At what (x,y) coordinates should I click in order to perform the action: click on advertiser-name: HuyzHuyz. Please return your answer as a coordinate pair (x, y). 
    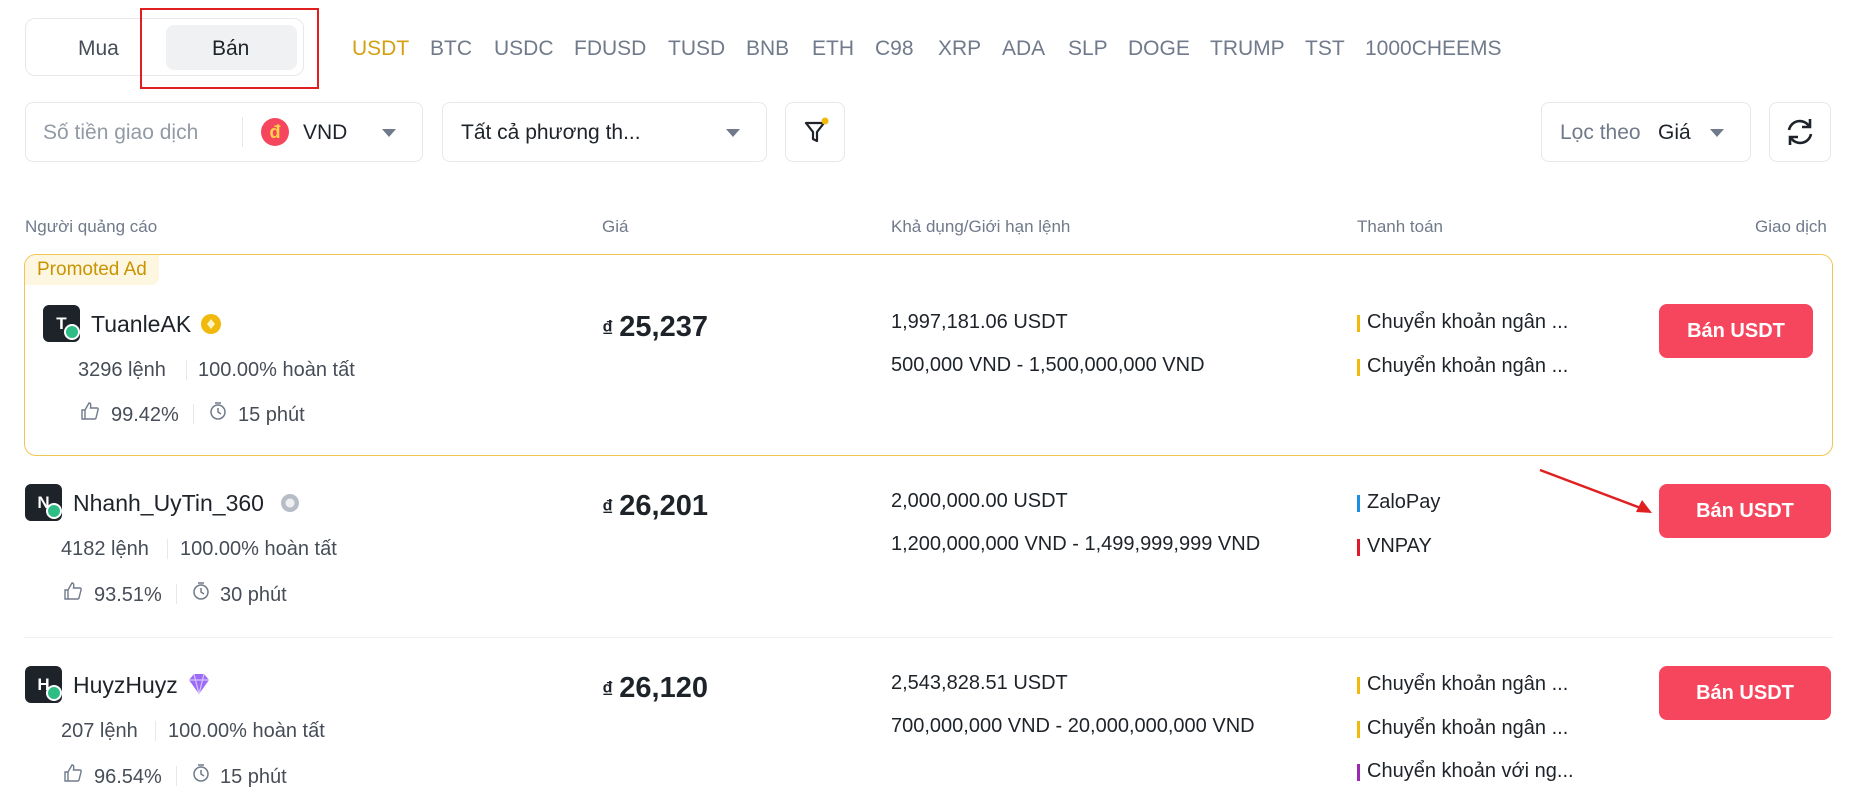
    Looking at the image, I should click on (125, 685).